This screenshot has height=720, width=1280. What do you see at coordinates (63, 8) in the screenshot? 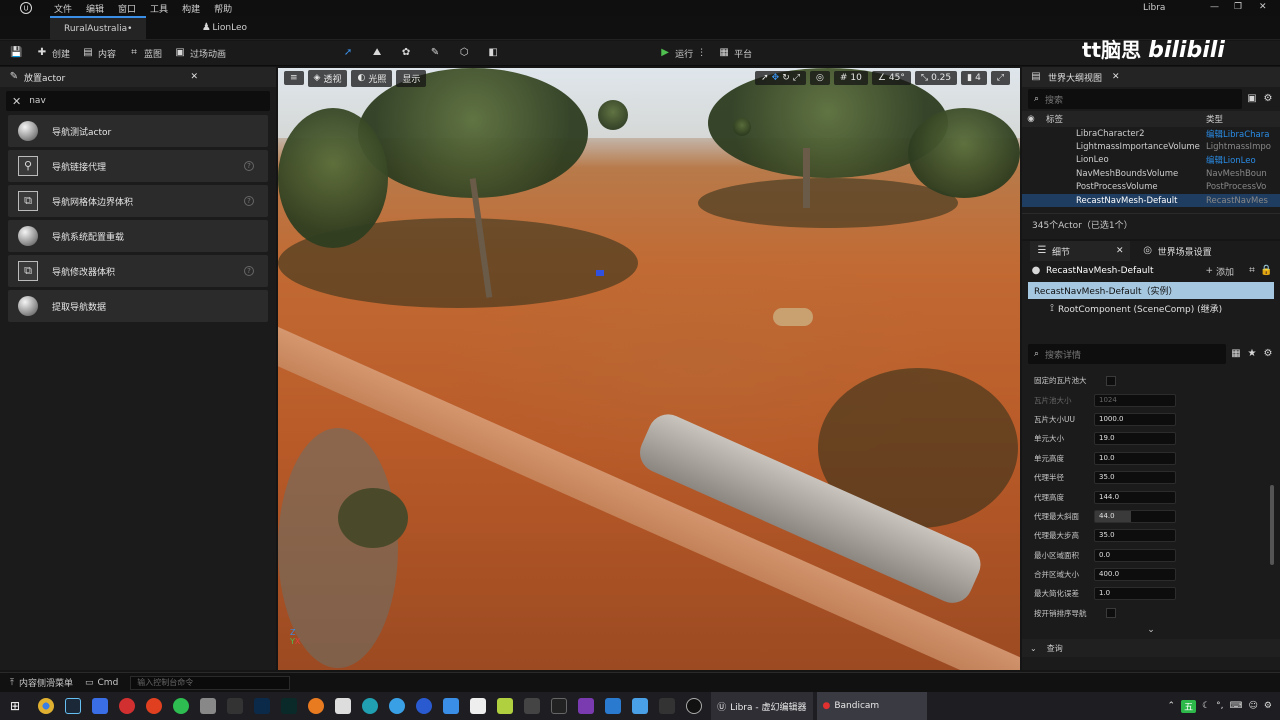
I see `menu-file: 文件` at bounding box center [63, 8].